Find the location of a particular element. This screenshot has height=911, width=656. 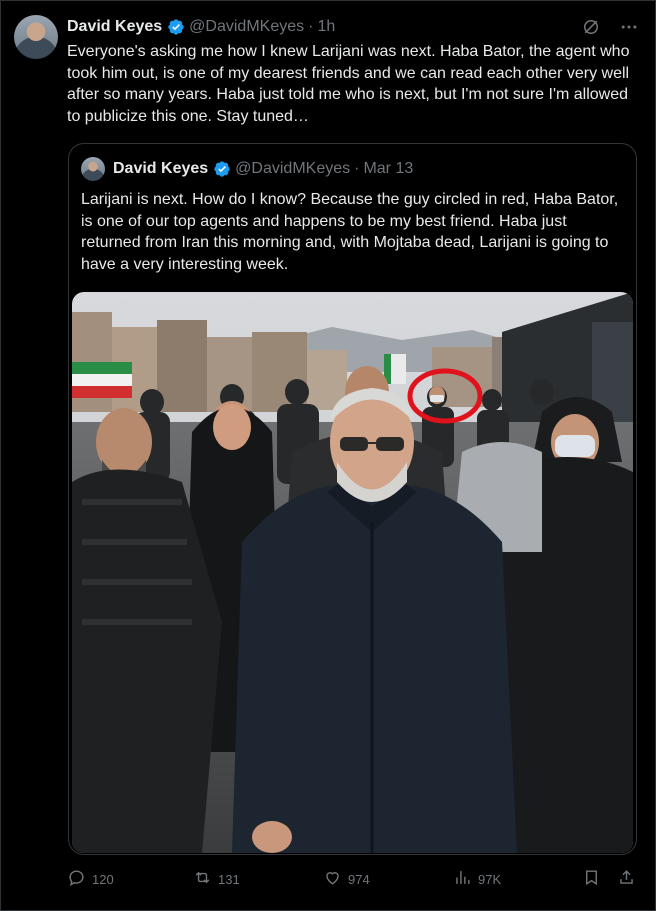

author-handle: @DavidMKeyes is located at coordinates (246, 27).